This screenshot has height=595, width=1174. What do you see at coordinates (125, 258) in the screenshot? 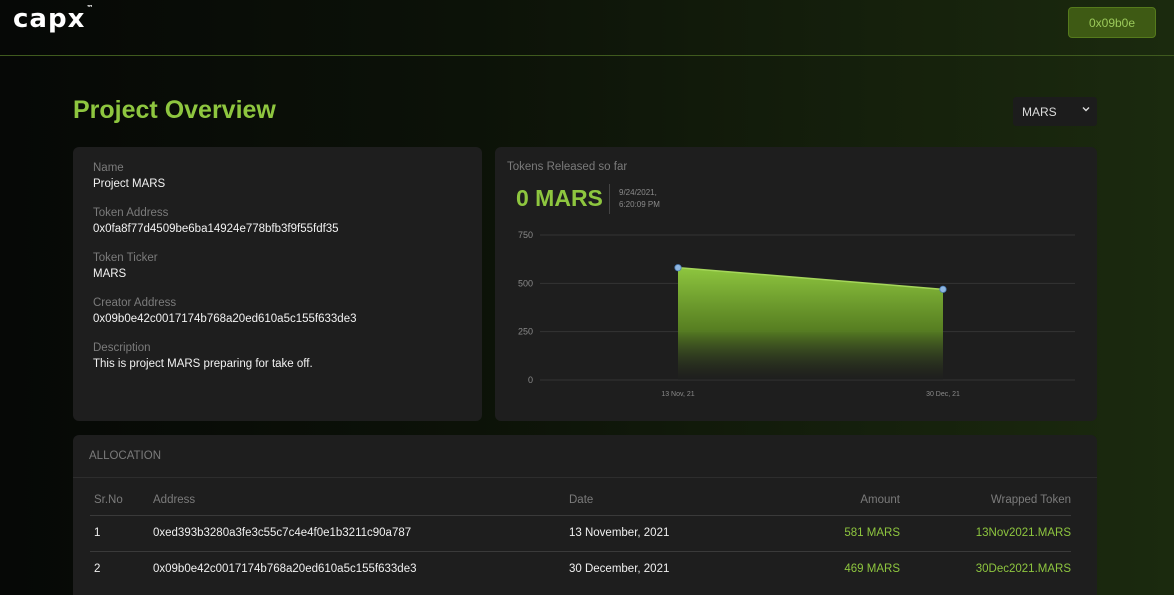
I see `token-ticker-label: Token Ticker` at bounding box center [125, 258].